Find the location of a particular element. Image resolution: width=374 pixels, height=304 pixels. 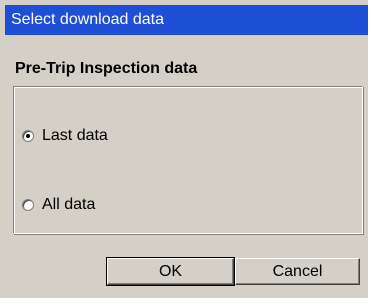

radio-last-data: Last data is located at coordinates (65, 136).